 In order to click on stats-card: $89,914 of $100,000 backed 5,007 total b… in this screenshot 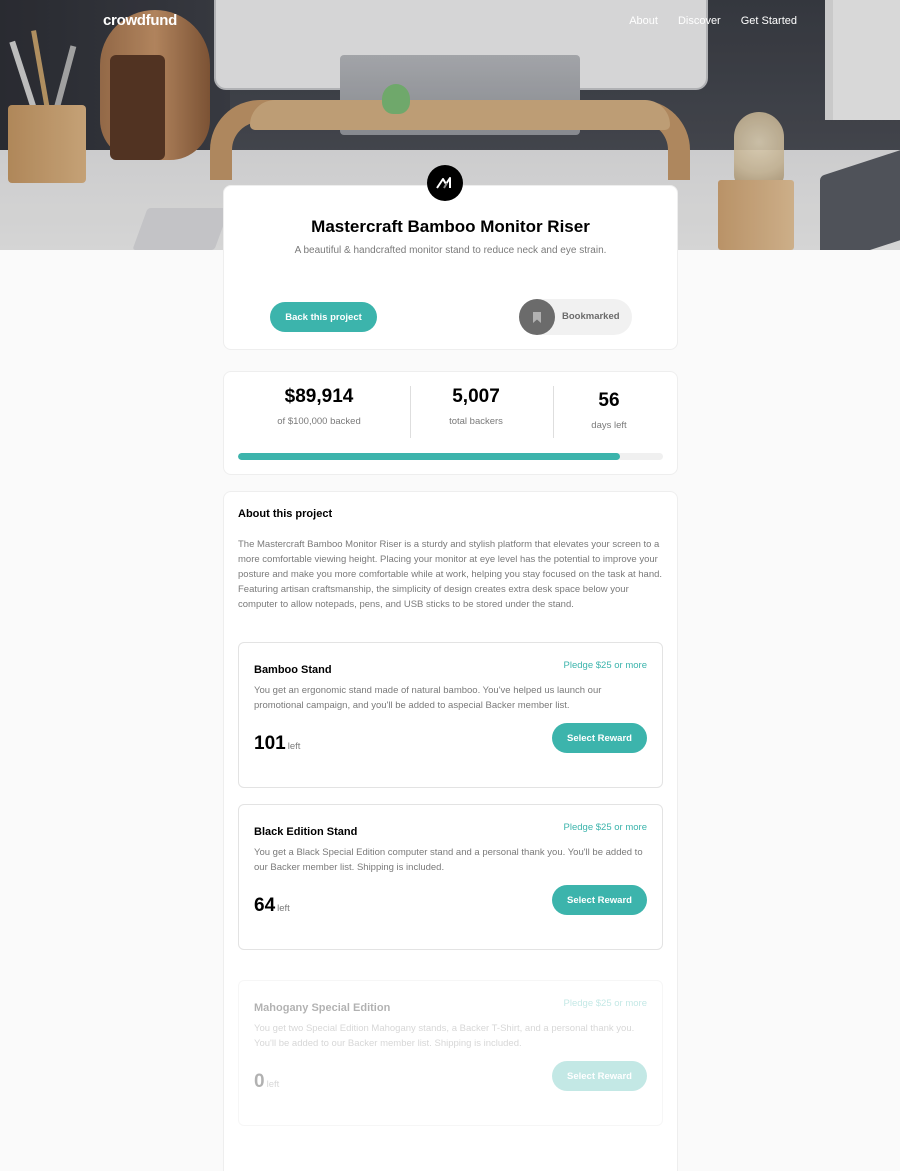, I will do `click(450, 423)`.